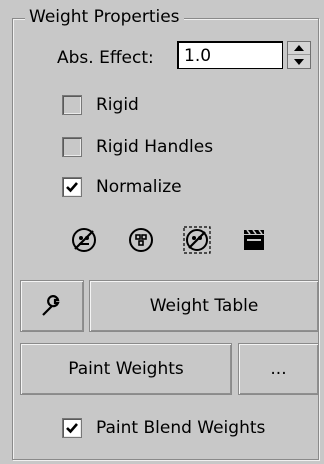 Image resolution: width=324 pixels, height=464 pixels. I want to click on spinner-down-button, so click(299, 61).